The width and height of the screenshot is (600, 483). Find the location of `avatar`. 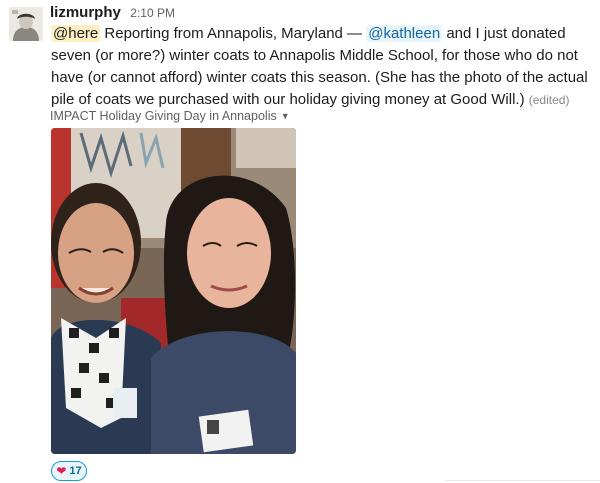

avatar is located at coordinates (26, 24).